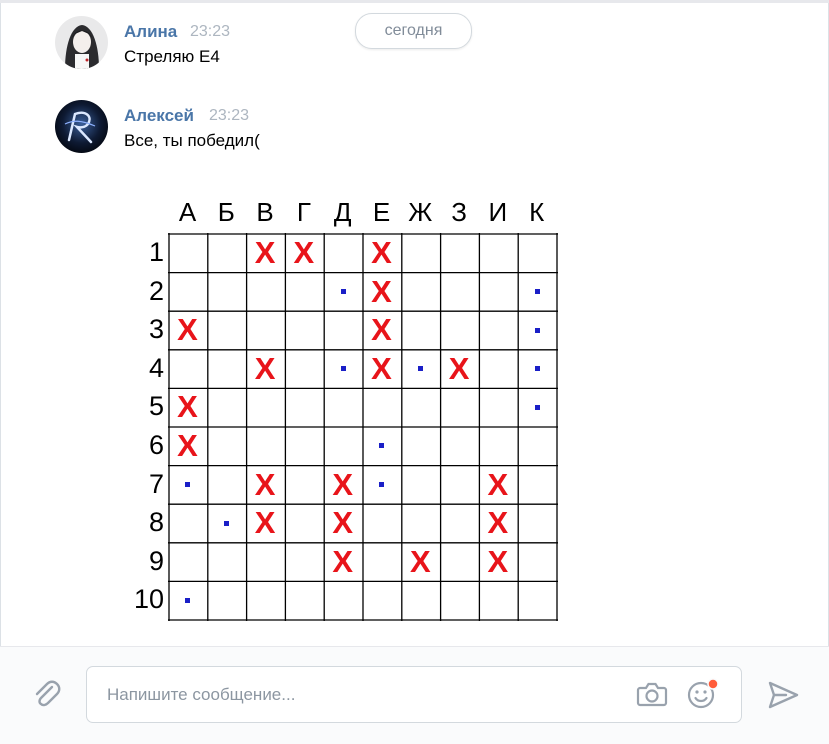 The width and height of the screenshot is (829, 744). Describe the element at coordinates (172, 56) in the screenshot. I see `message-text: Стреляю Е4` at that location.